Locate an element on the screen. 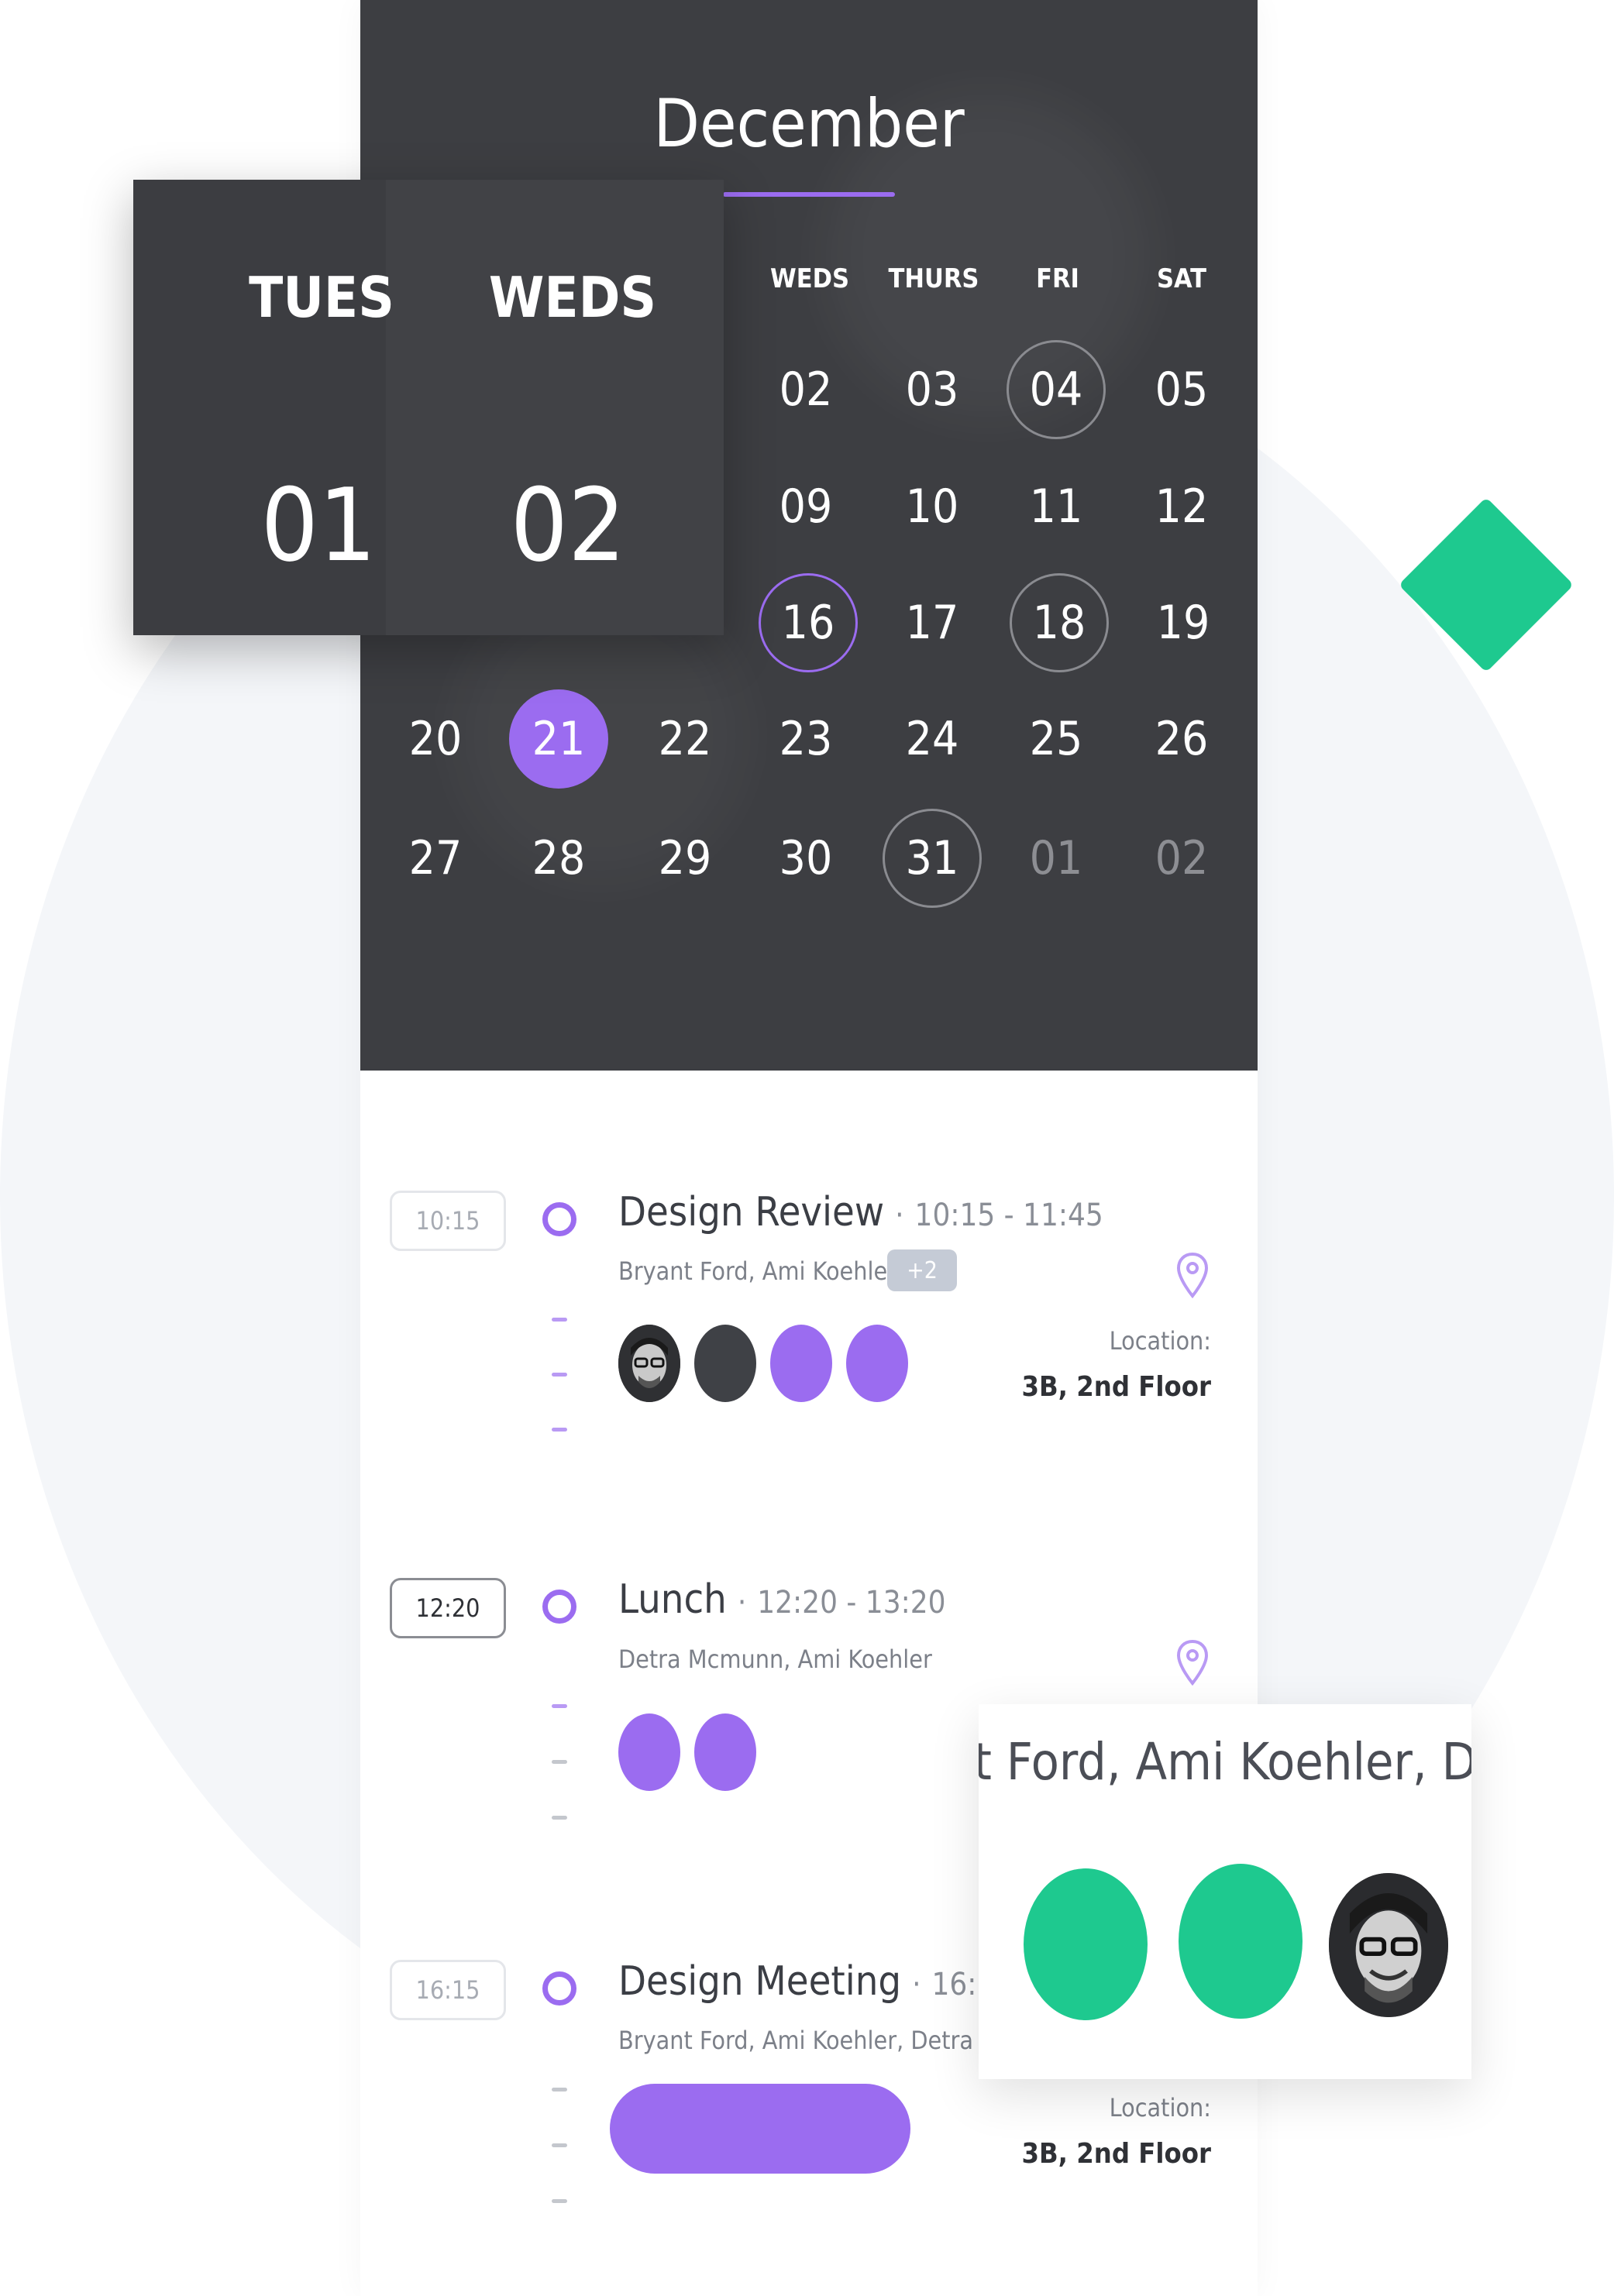 This screenshot has width=1614, height=2296. time-pill-active: 12:20 is located at coordinates (448, 1608).